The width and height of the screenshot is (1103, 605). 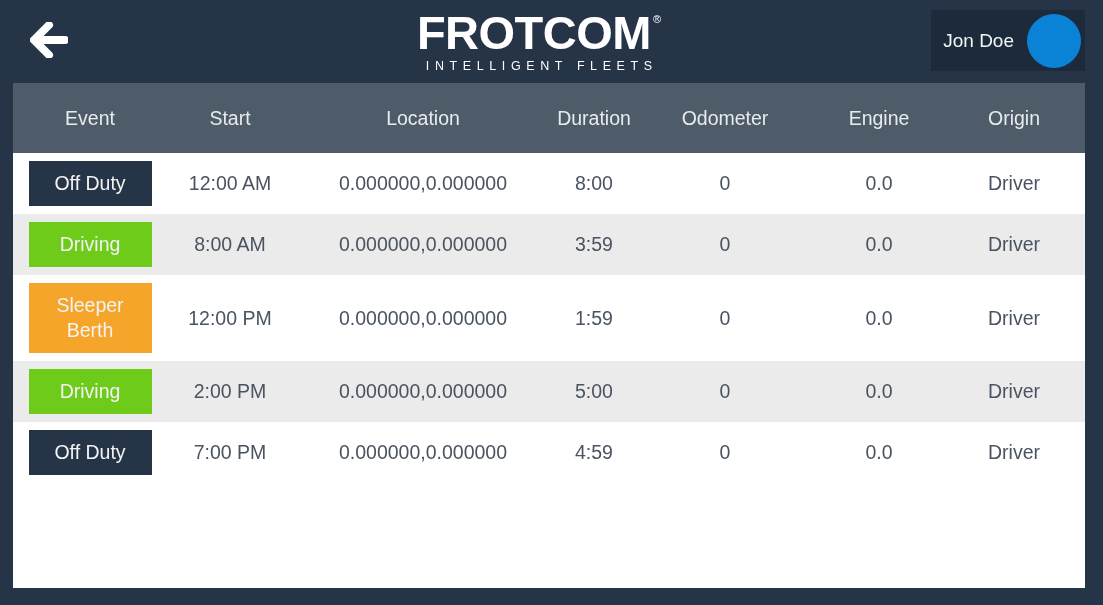 What do you see at coordinates (230, 391) in the screenshot?
I see `table-cell: 2:00 PM` at bounding box center [230, 391].